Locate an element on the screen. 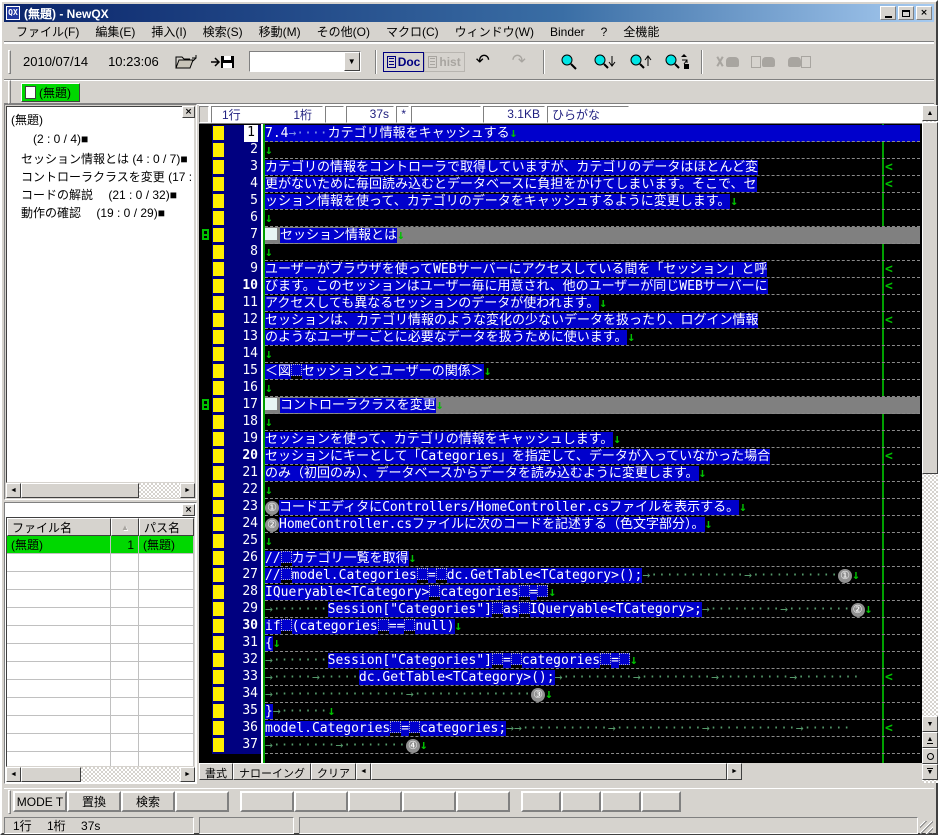 This screenshot has width=938, height=835. outline-item: セッション情報とは (4 : 0 / 7)■ is located at coordinates (100, 157).